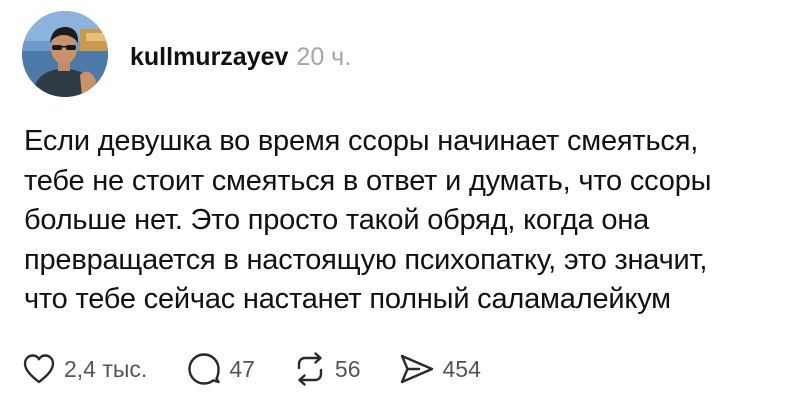 This screenshot has height=407, width=800. I want to click on post-timestamp: 20 ч., so click(323, 57).